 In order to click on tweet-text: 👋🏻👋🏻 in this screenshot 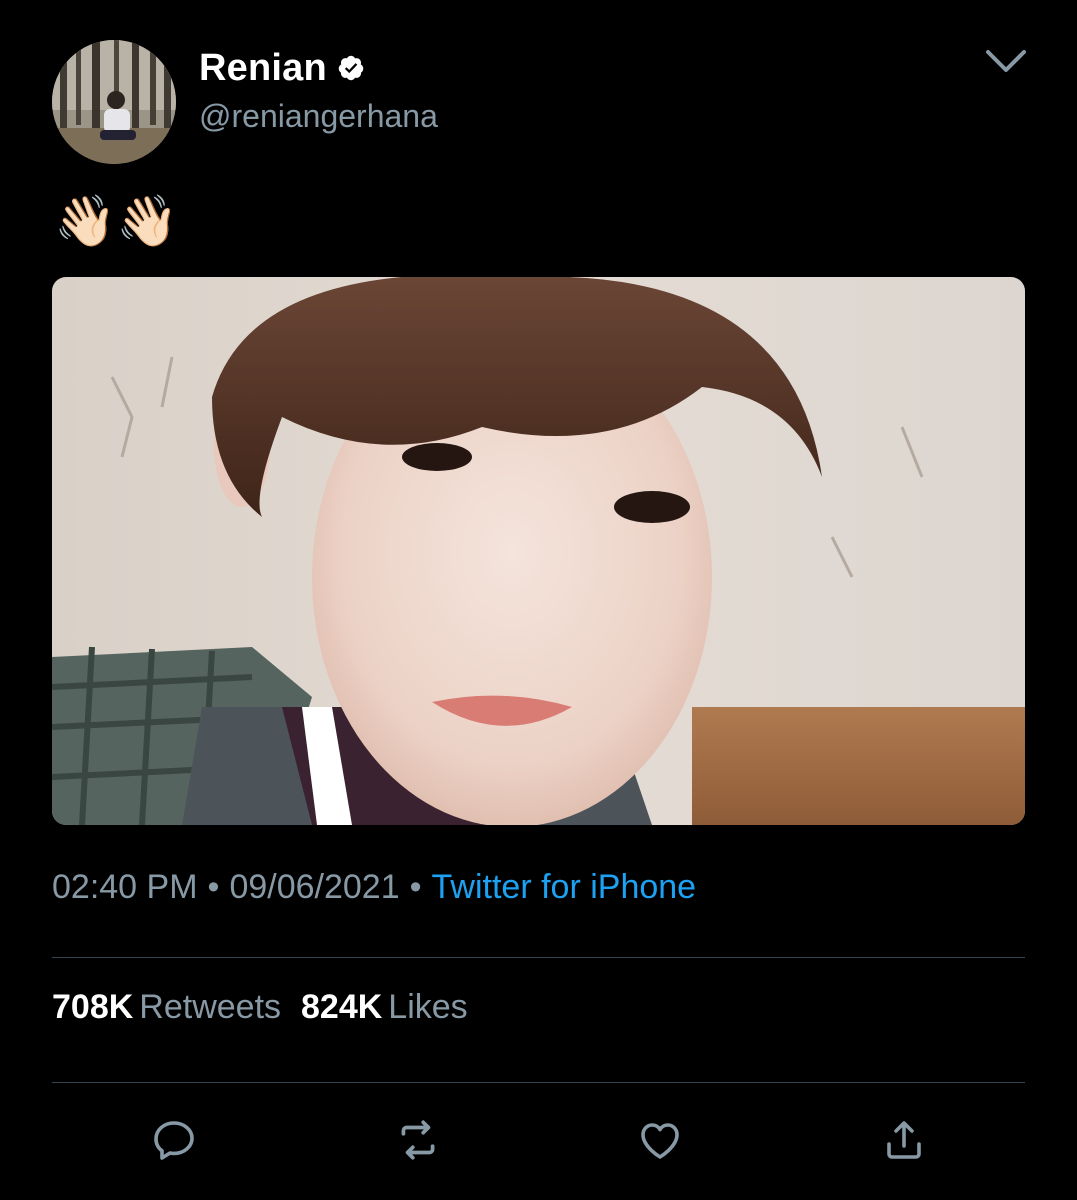, I will do `click(116, 221)`.